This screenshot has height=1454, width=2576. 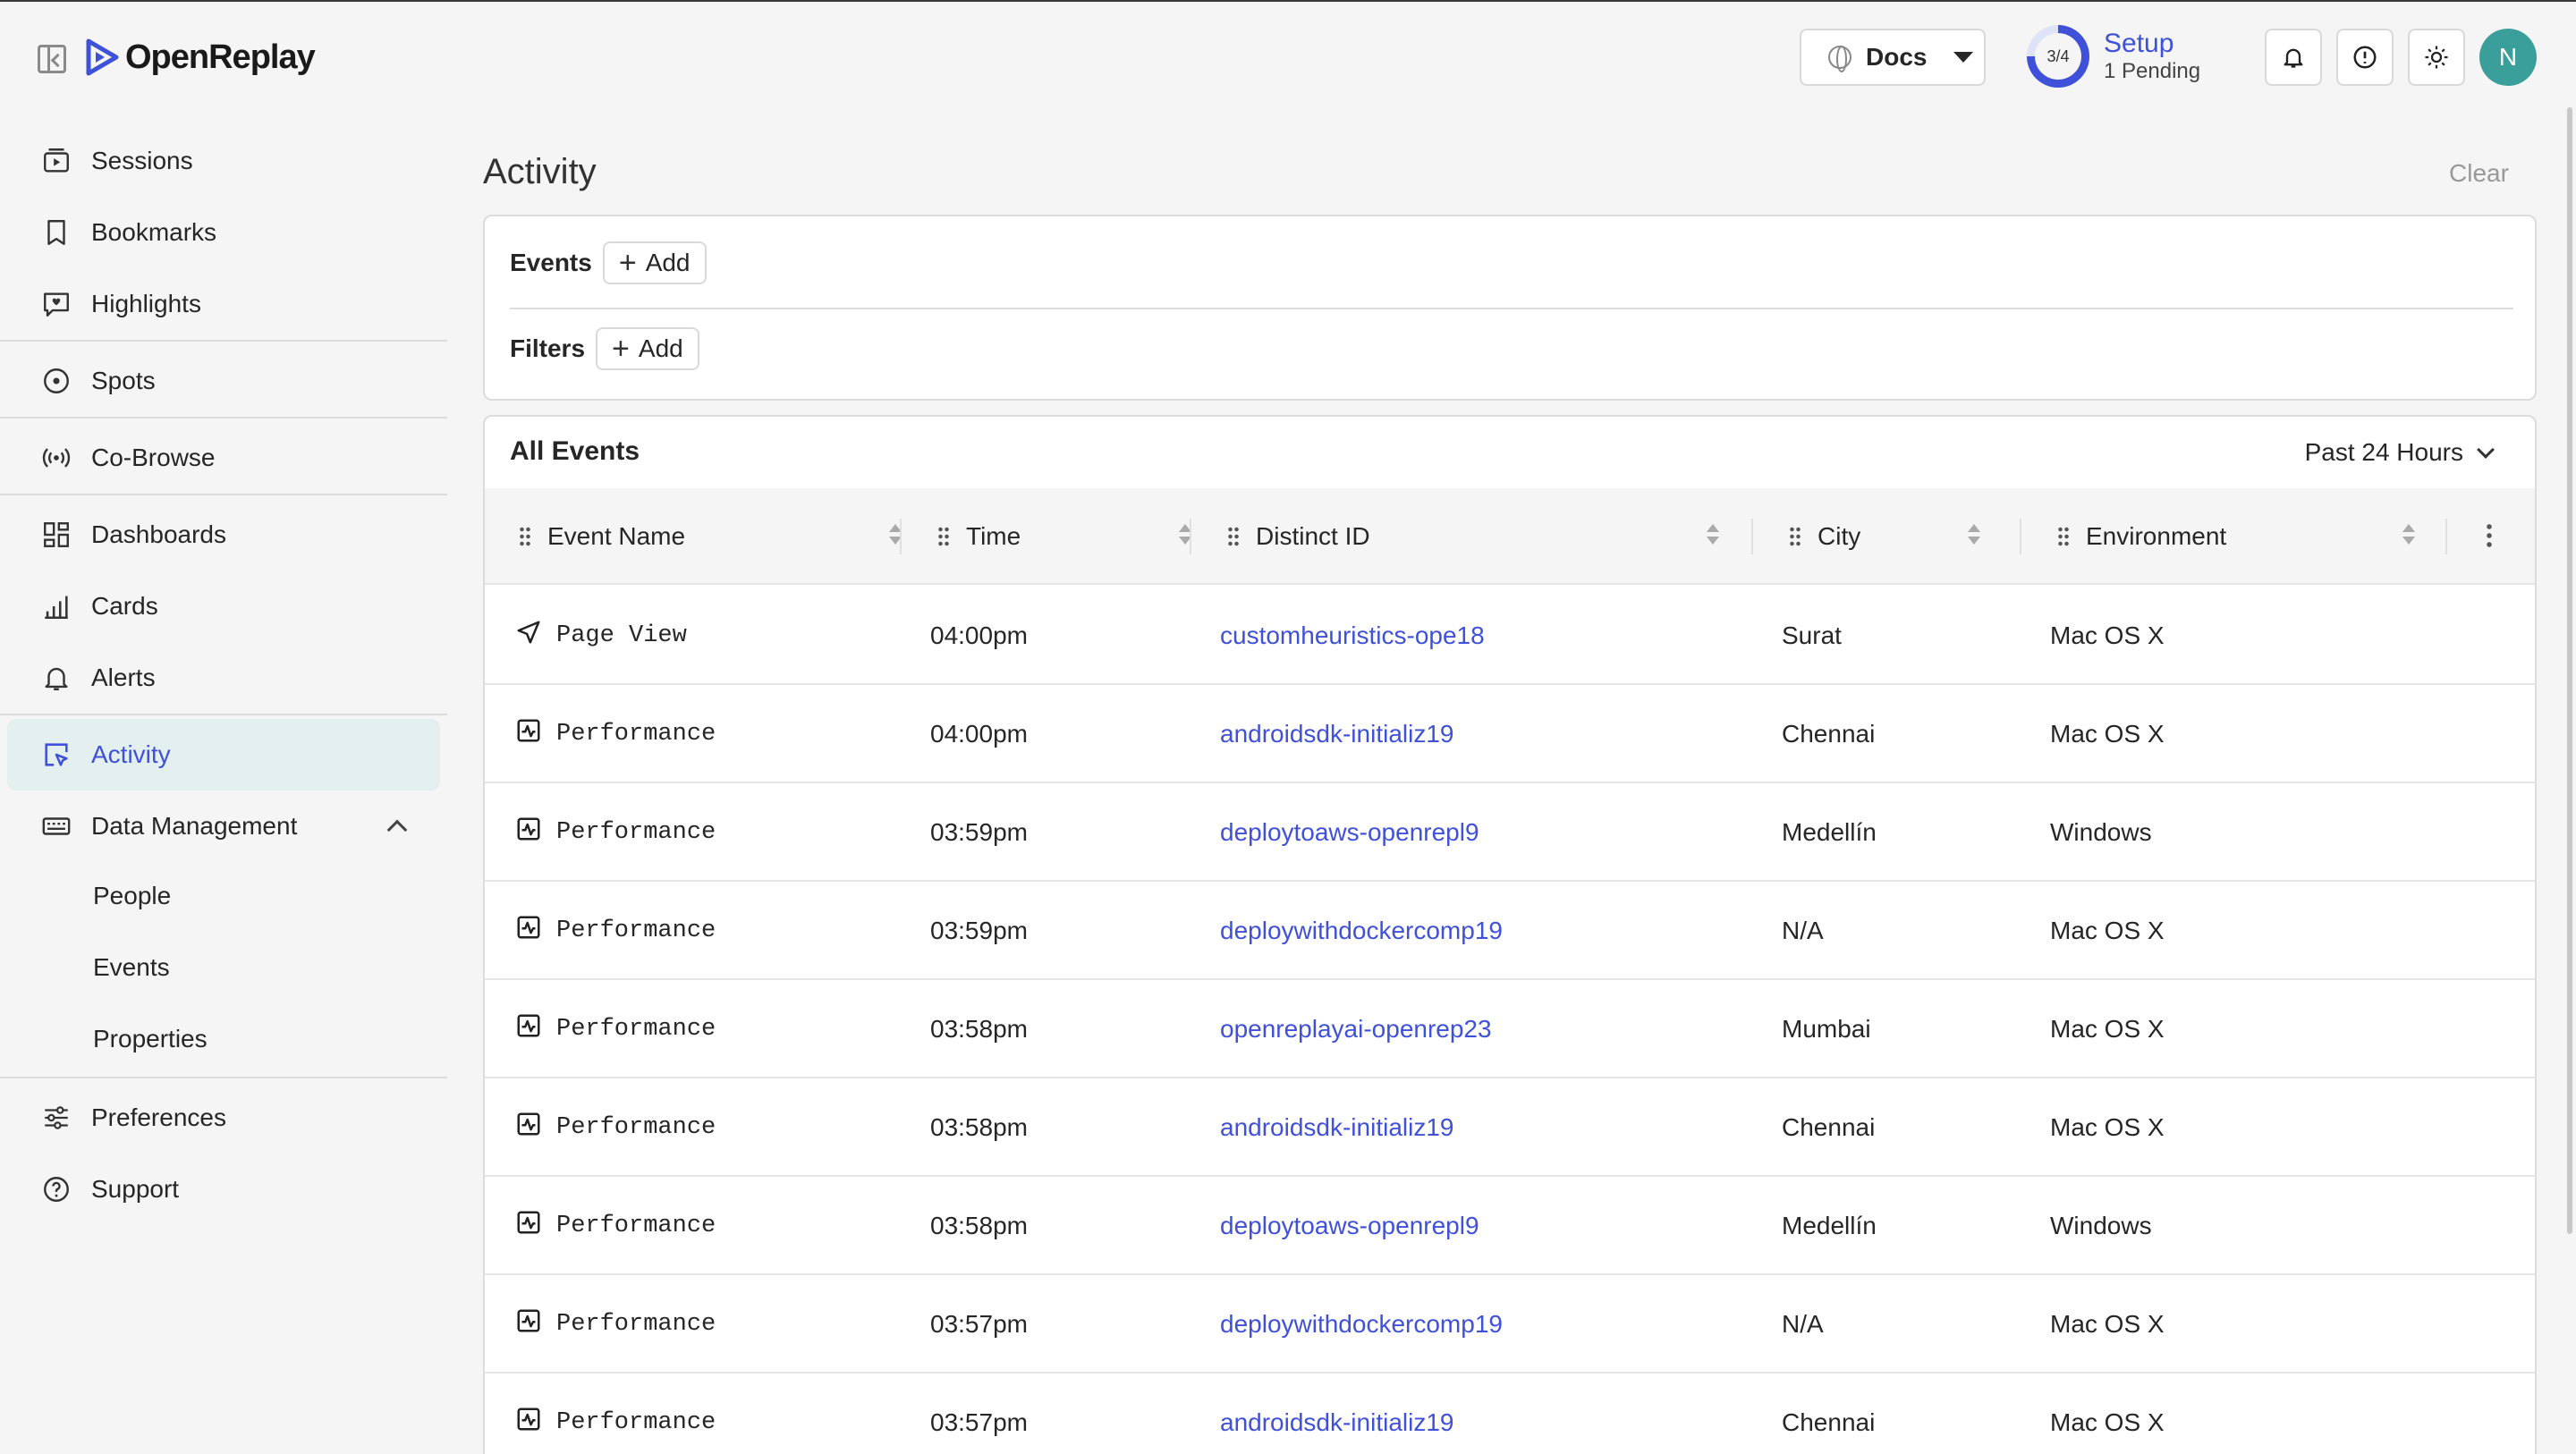 I want to click on bell-icon, so click(x=2293, y=58).